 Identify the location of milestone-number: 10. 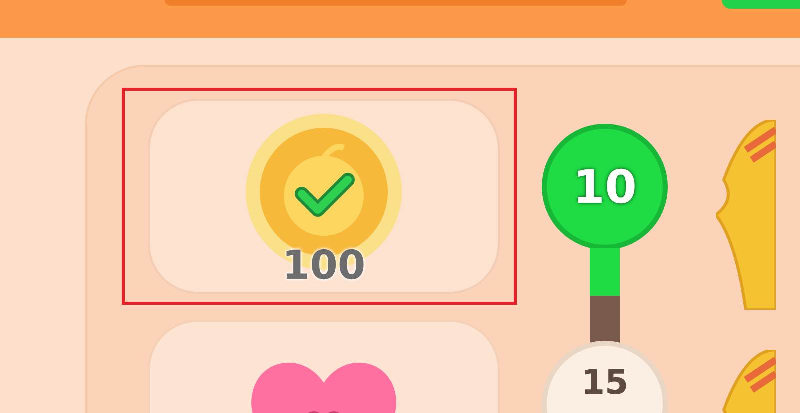
(604, 187).